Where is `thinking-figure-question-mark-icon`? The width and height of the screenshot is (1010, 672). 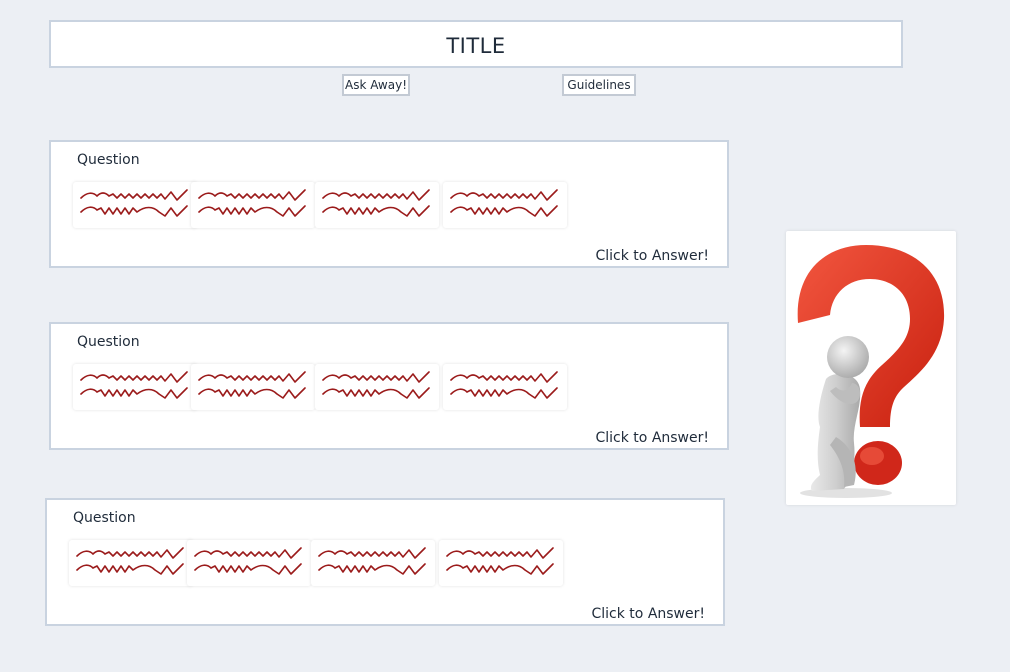 thinking-figure-question-mark-icon is located at coordinates (871, 371).